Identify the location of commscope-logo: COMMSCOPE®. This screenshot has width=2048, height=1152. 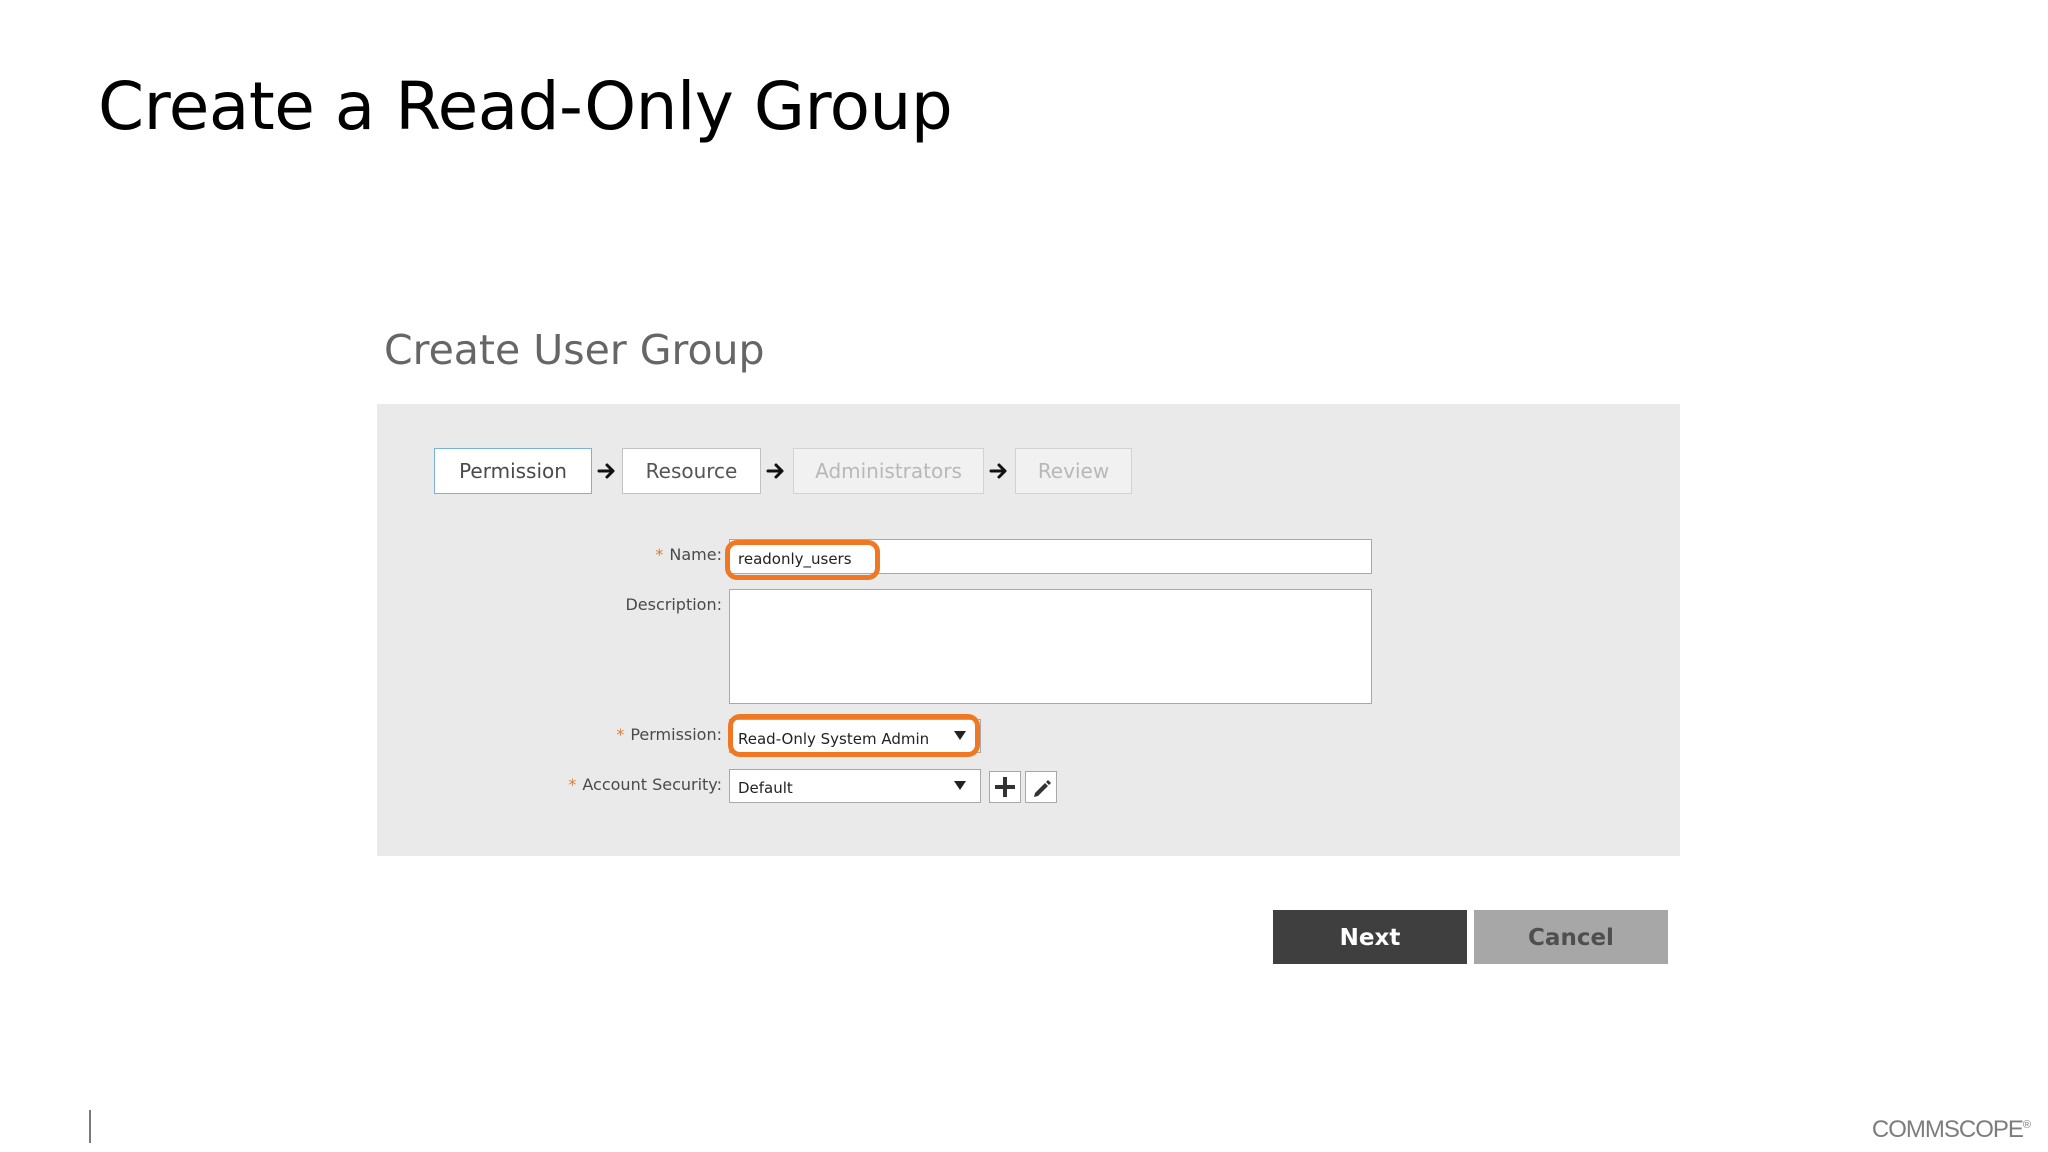
(1951, 1130).